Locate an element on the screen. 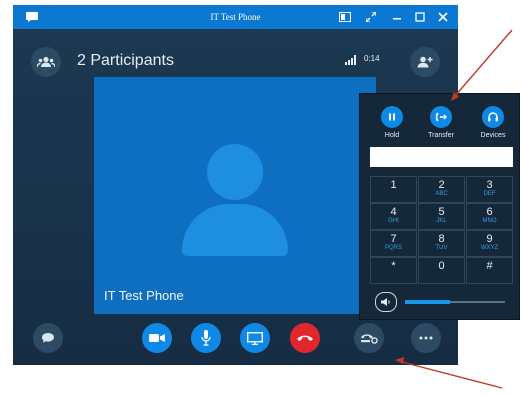  title-bar: IT Test Phone is located at coordinates (235, 17).